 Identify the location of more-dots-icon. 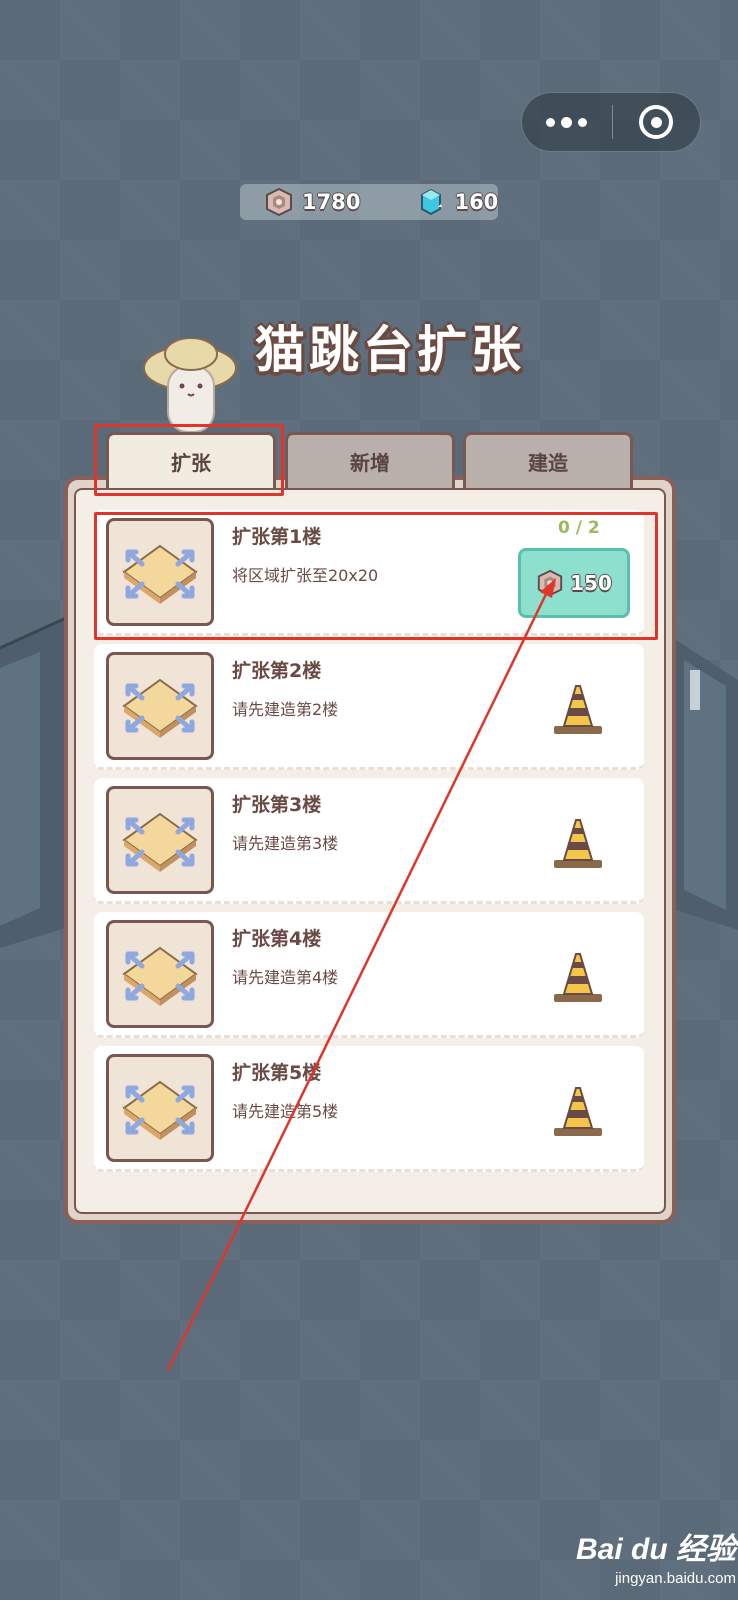
(551, 122).